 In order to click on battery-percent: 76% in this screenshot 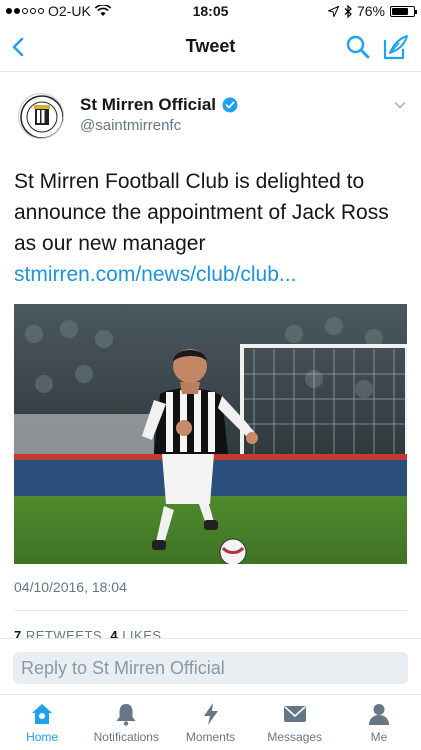, I will do `click(370, 11)`.